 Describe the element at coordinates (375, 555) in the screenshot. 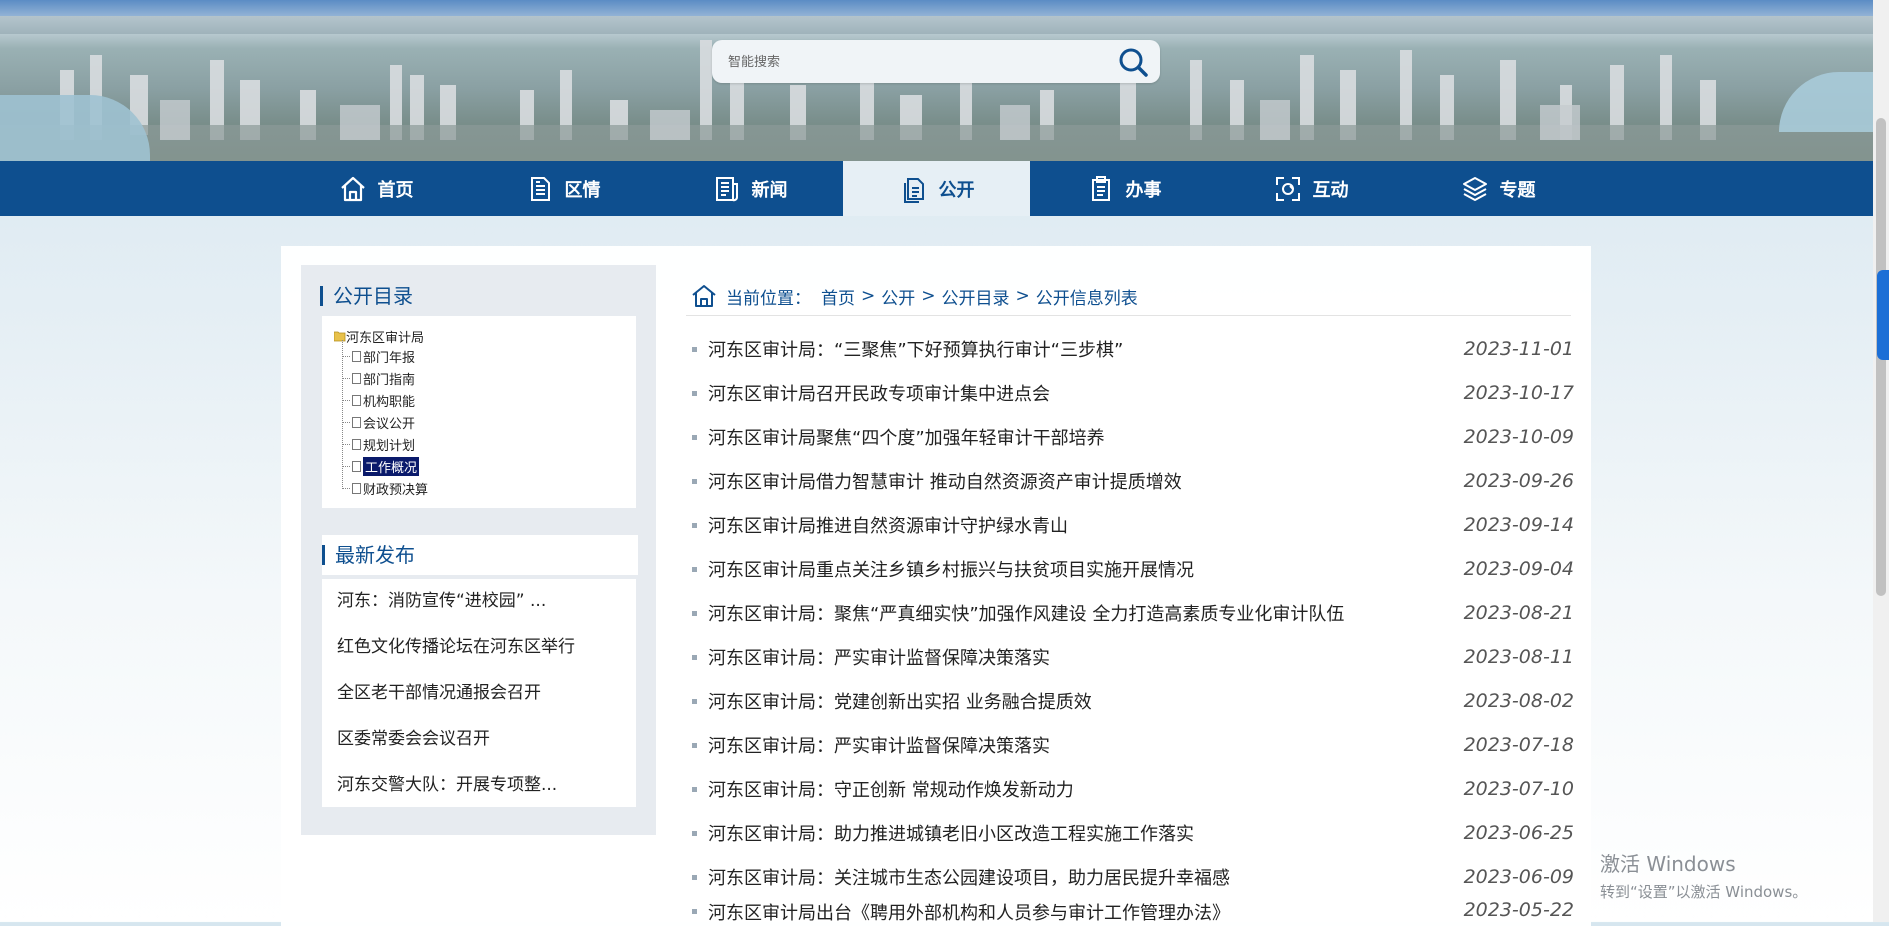

I see `latest-title: 最新发布` at that location.